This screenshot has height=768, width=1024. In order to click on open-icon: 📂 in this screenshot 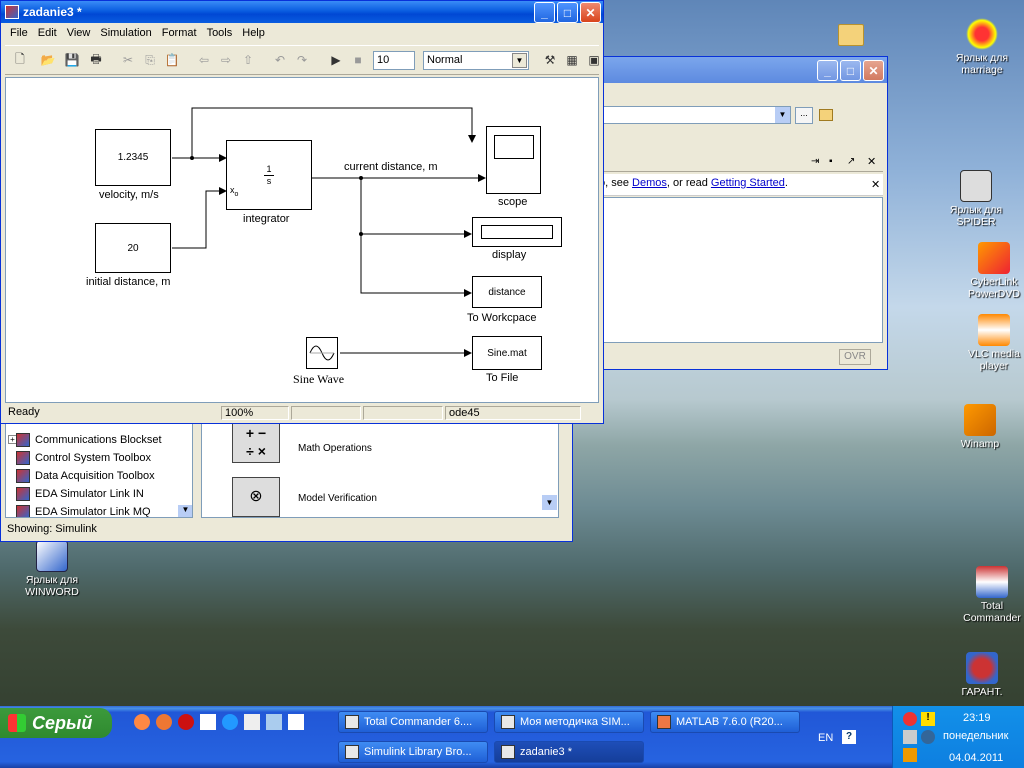, I will do `click(48, 60)`.